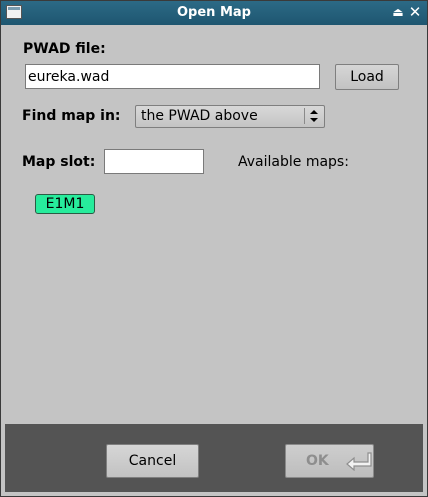 Image resolution: width=428 pixels, height=497 pixels. What do you see at coordinates (329, 461) in the screenshot?
I see `ok-button: OK` at bounding box center [329, 461].